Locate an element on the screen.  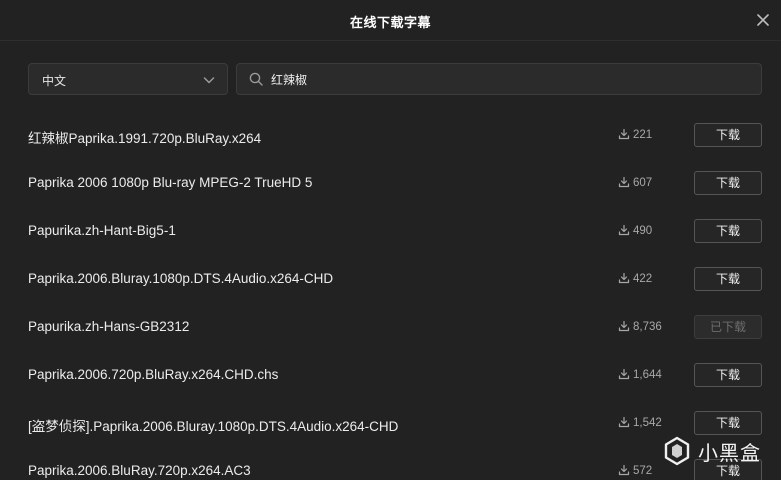
download-count: 490 is located at coordinates (635, 230).